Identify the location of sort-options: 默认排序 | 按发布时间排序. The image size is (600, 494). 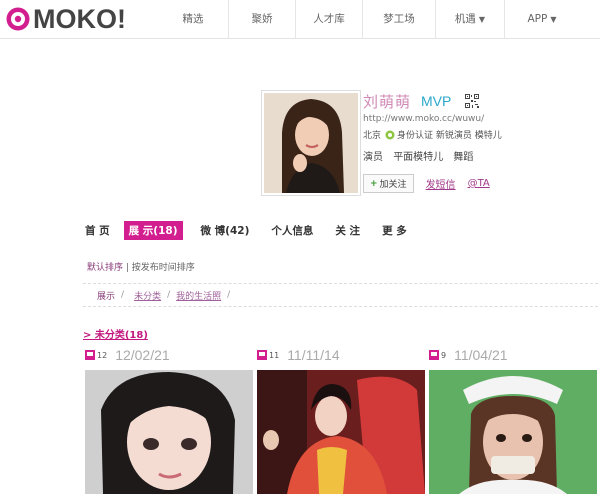
(141, 266).